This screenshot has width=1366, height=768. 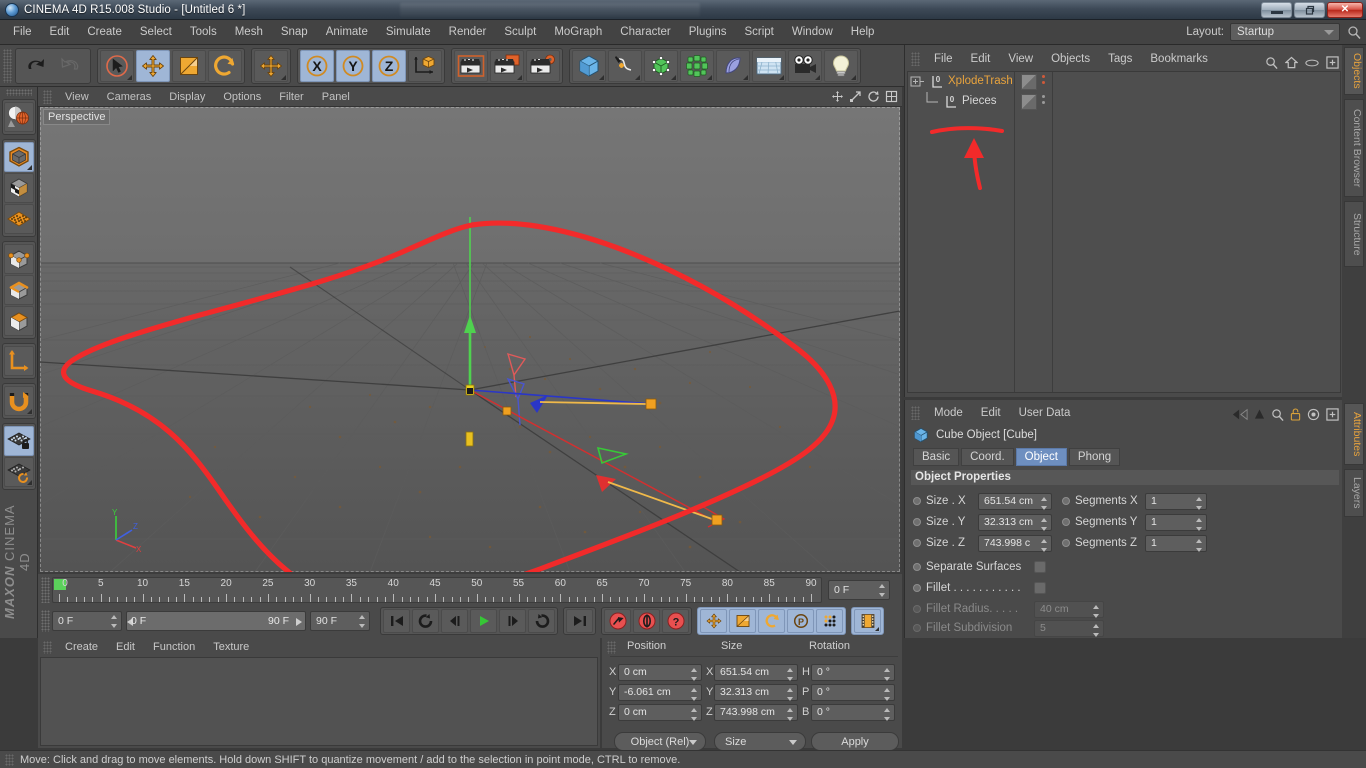 What do you see at coordinates (742, 621) in the screenshot?
I see `scale-key-button` at bounding box center [742, 621].